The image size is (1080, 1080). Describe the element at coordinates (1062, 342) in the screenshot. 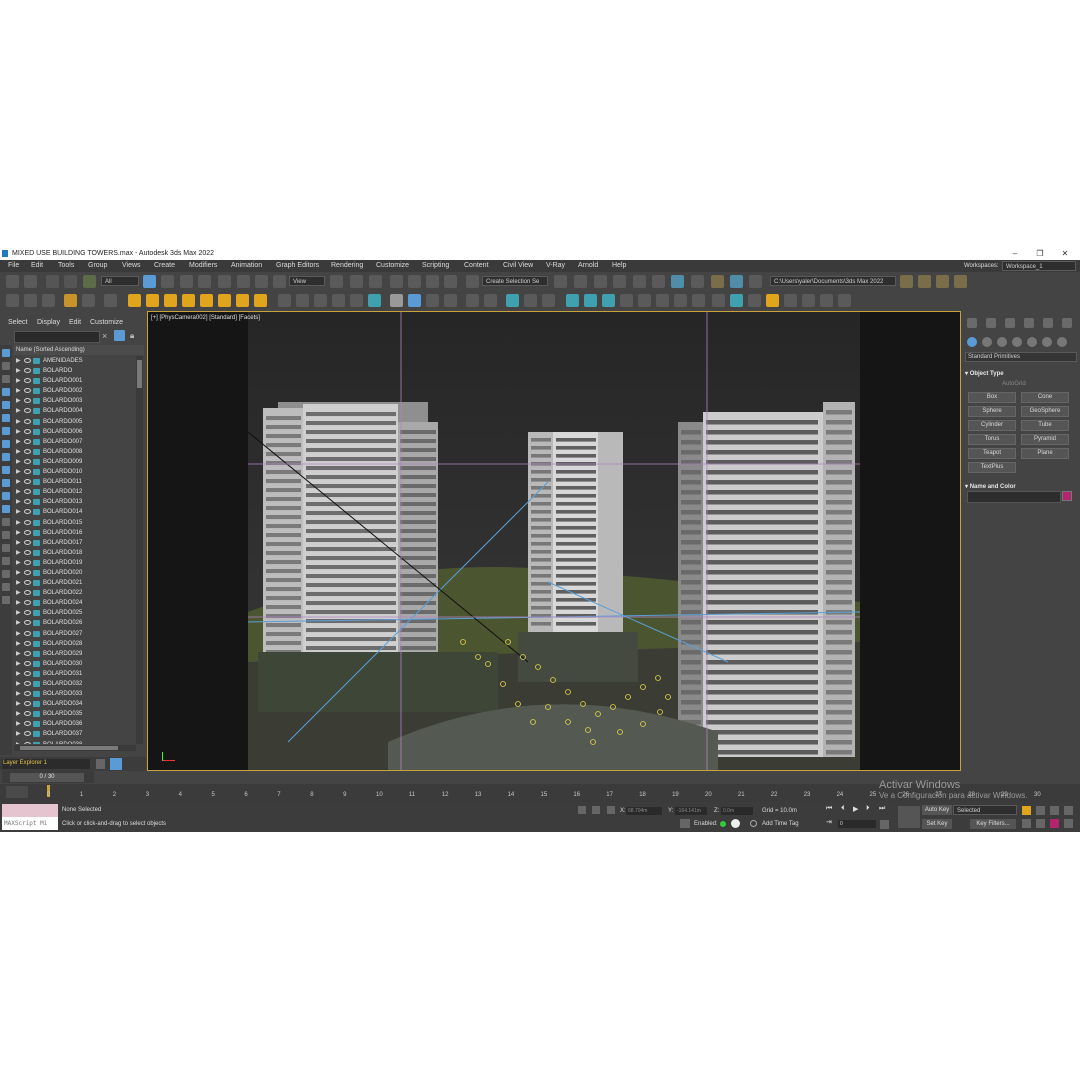

I see `systems-icon` at that location.